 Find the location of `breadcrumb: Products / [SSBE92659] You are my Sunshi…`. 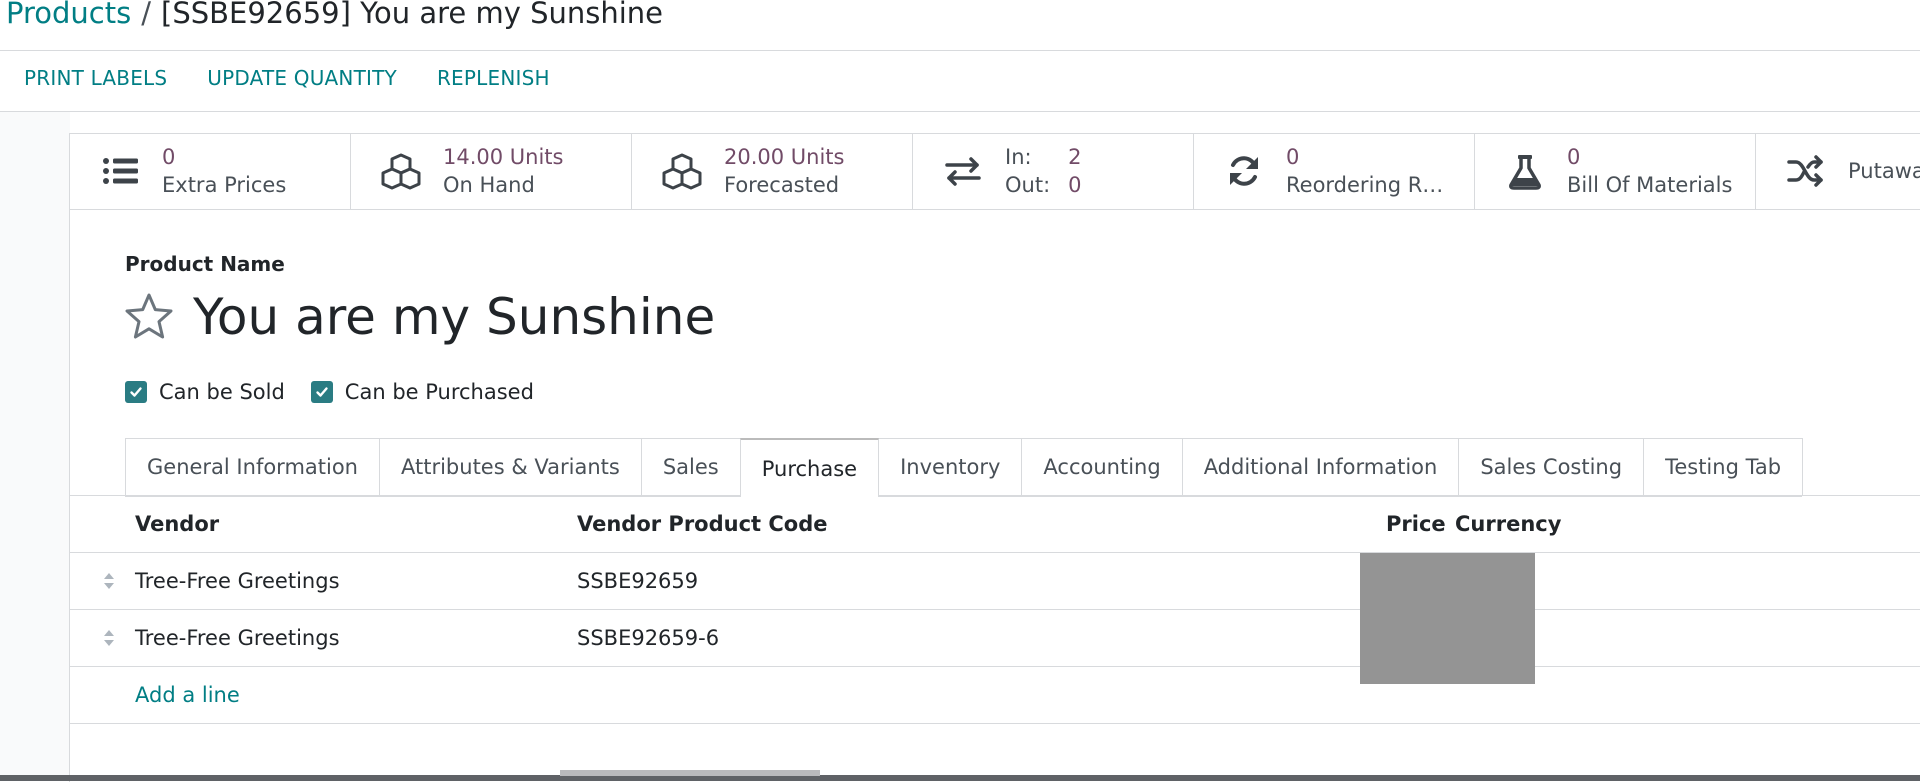

breadcrumb: Products / [SSBE92659] You are my Sunshi… is located at coordinates (334, 16).